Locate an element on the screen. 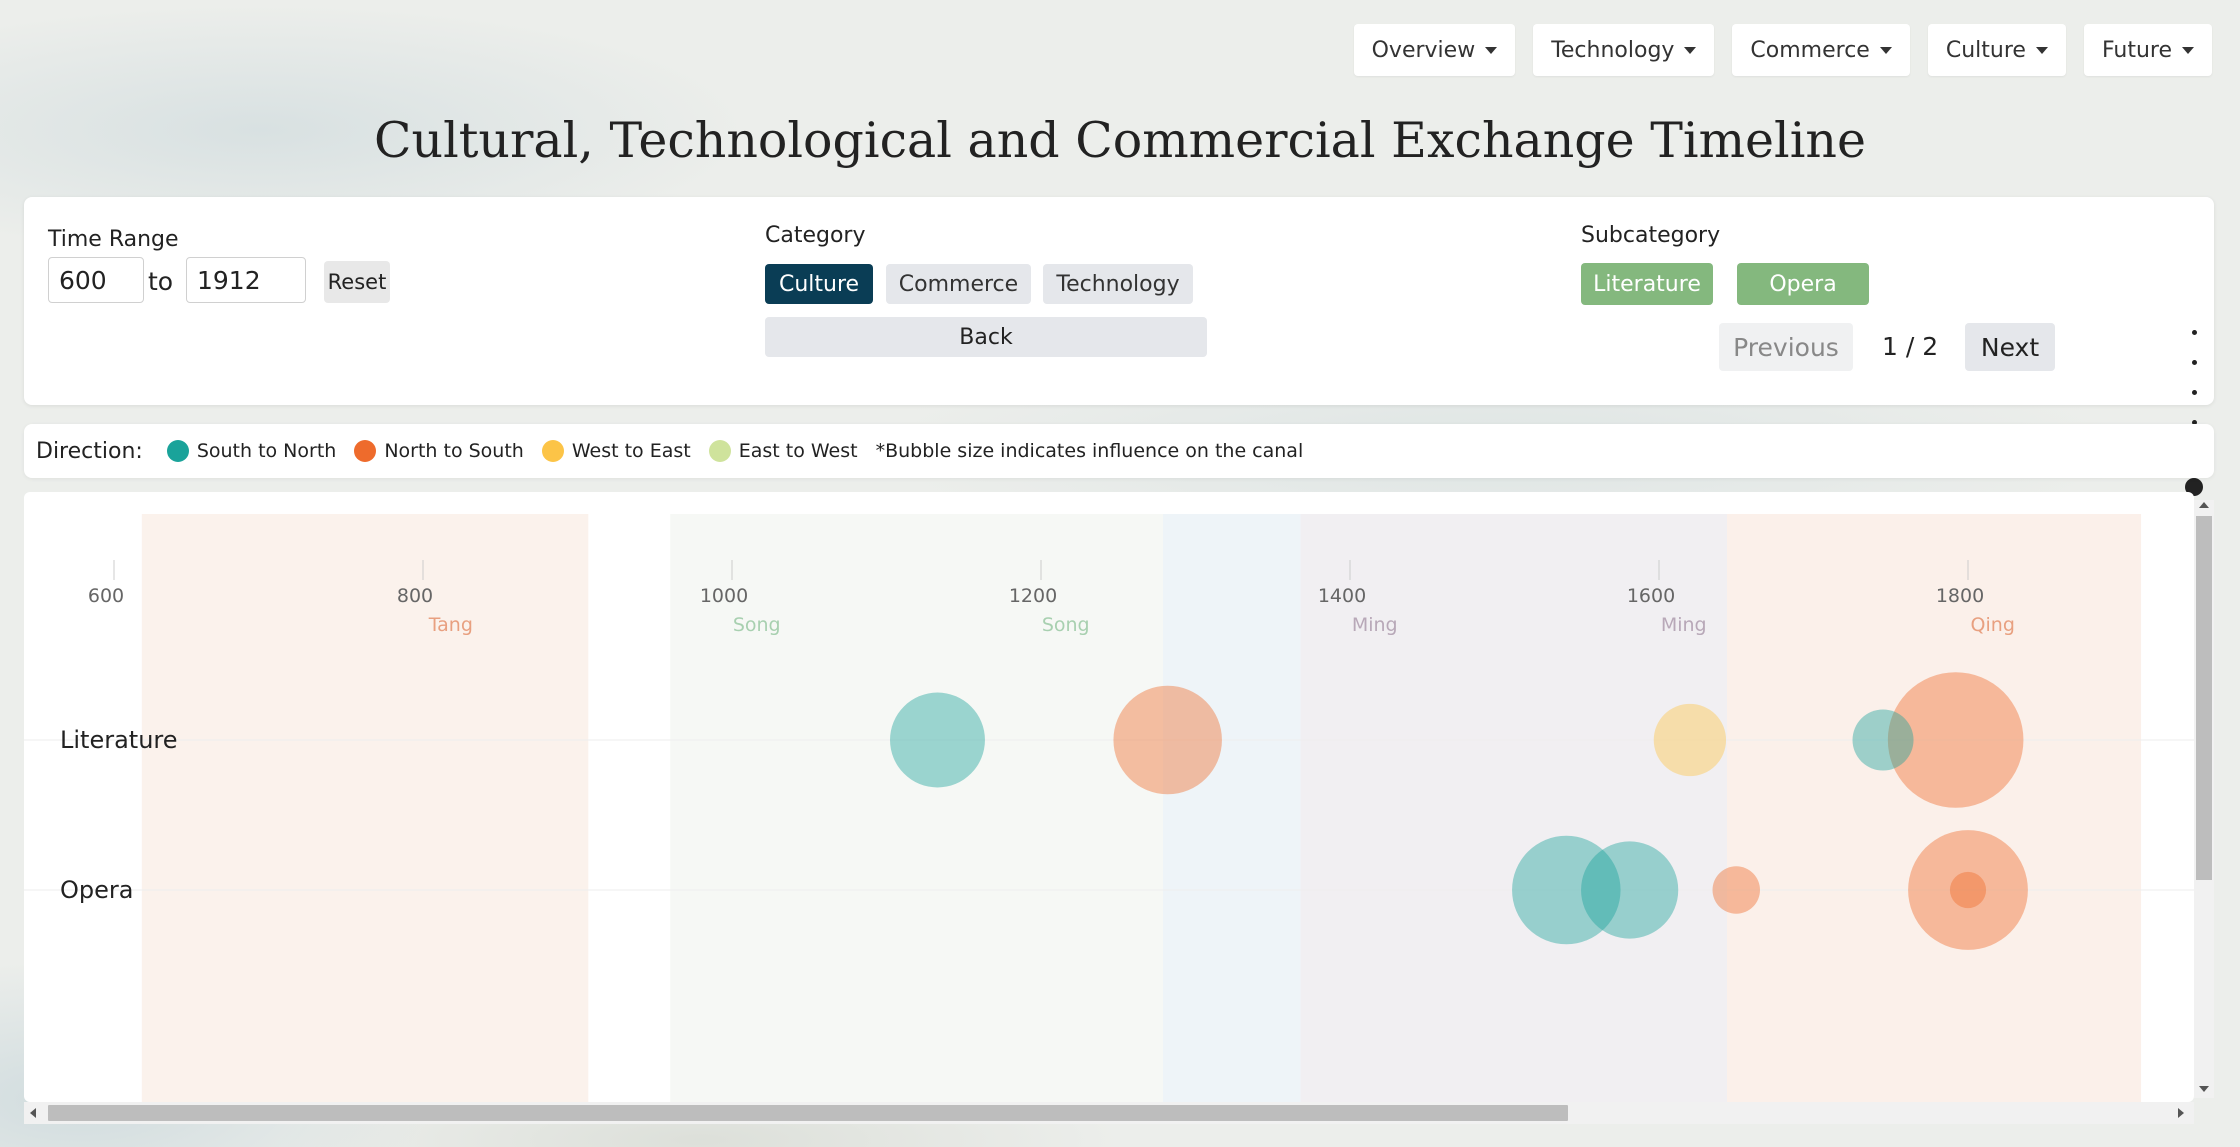  vertical-scrollbar-thumb is located at coordinates (2204, 698).